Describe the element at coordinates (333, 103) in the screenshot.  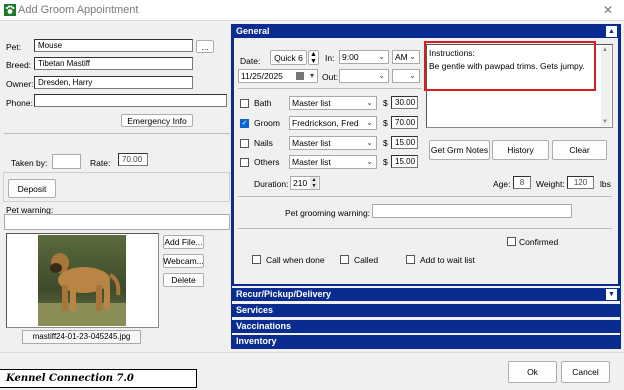
I see `bath-provider-select: Master list ⌄` at that location.